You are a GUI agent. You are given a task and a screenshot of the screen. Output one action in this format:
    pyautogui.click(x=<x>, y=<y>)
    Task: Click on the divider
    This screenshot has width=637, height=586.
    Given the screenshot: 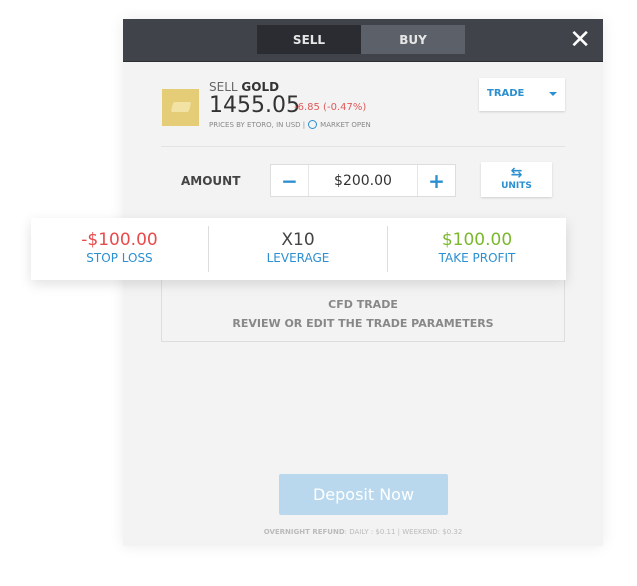 What is the action you would take?
    pyautogui.click(x=363, y=146)
    